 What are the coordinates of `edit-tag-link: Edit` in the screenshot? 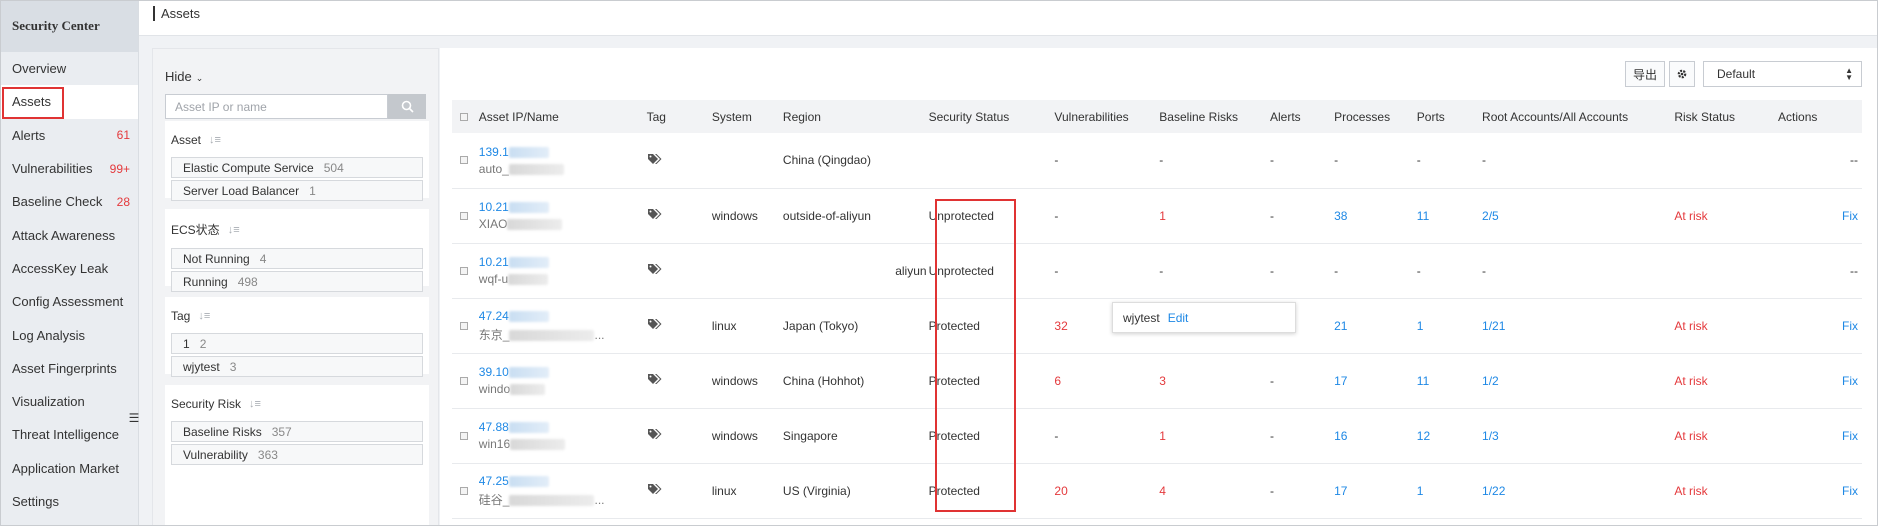 It's located at (1178, 318).